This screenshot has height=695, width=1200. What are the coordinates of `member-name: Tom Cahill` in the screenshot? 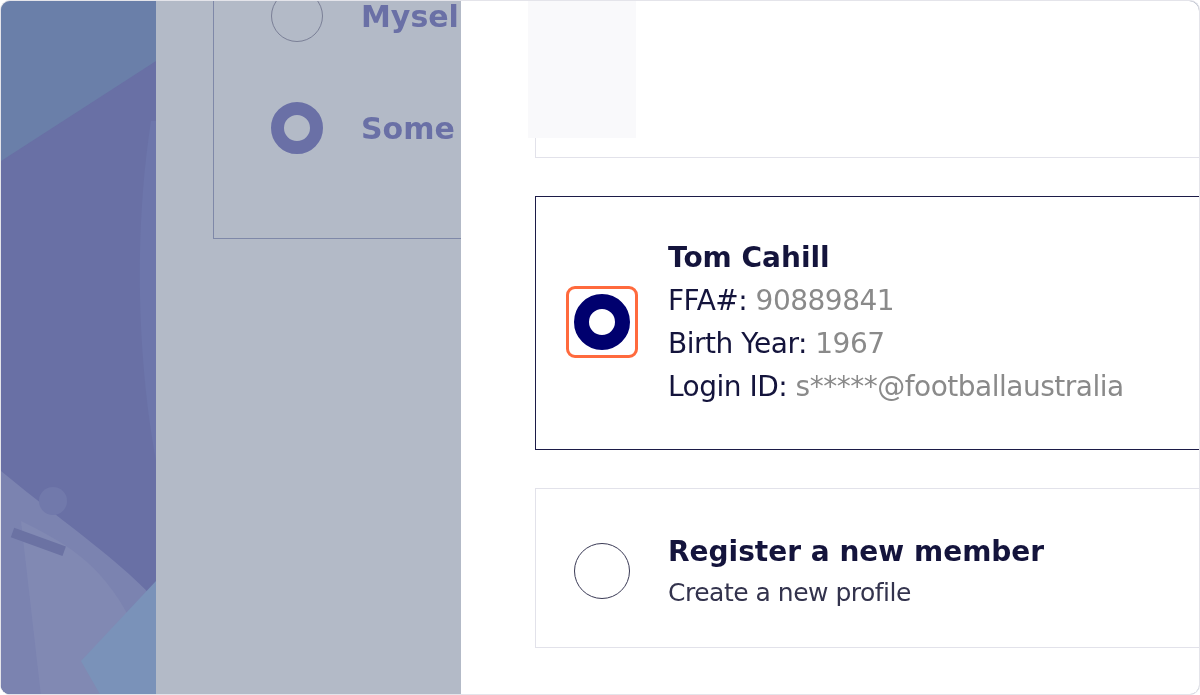 It's located at (749, 257).